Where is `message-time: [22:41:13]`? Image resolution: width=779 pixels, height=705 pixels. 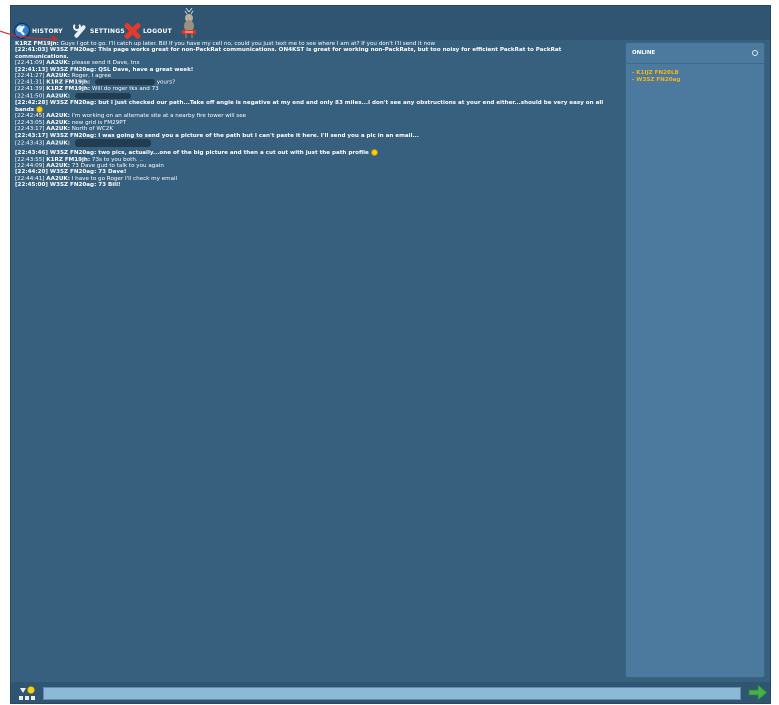 message-time: [22:41:13] is located at coordinates (31, 69).